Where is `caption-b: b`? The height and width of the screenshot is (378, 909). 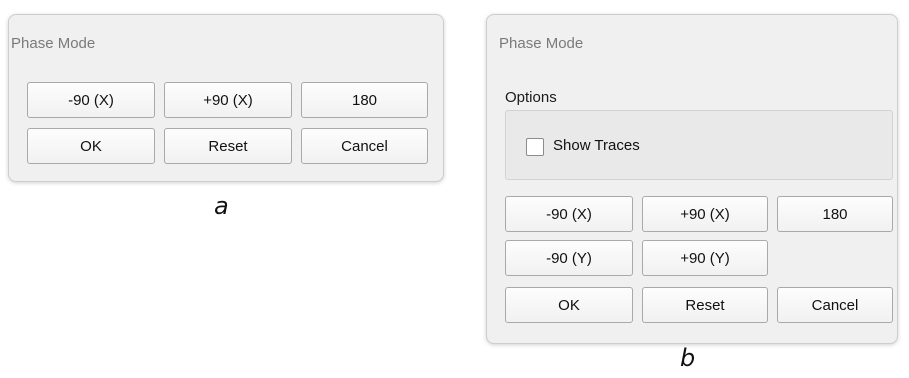 caption-b: b is located at coordinates (688, 358).